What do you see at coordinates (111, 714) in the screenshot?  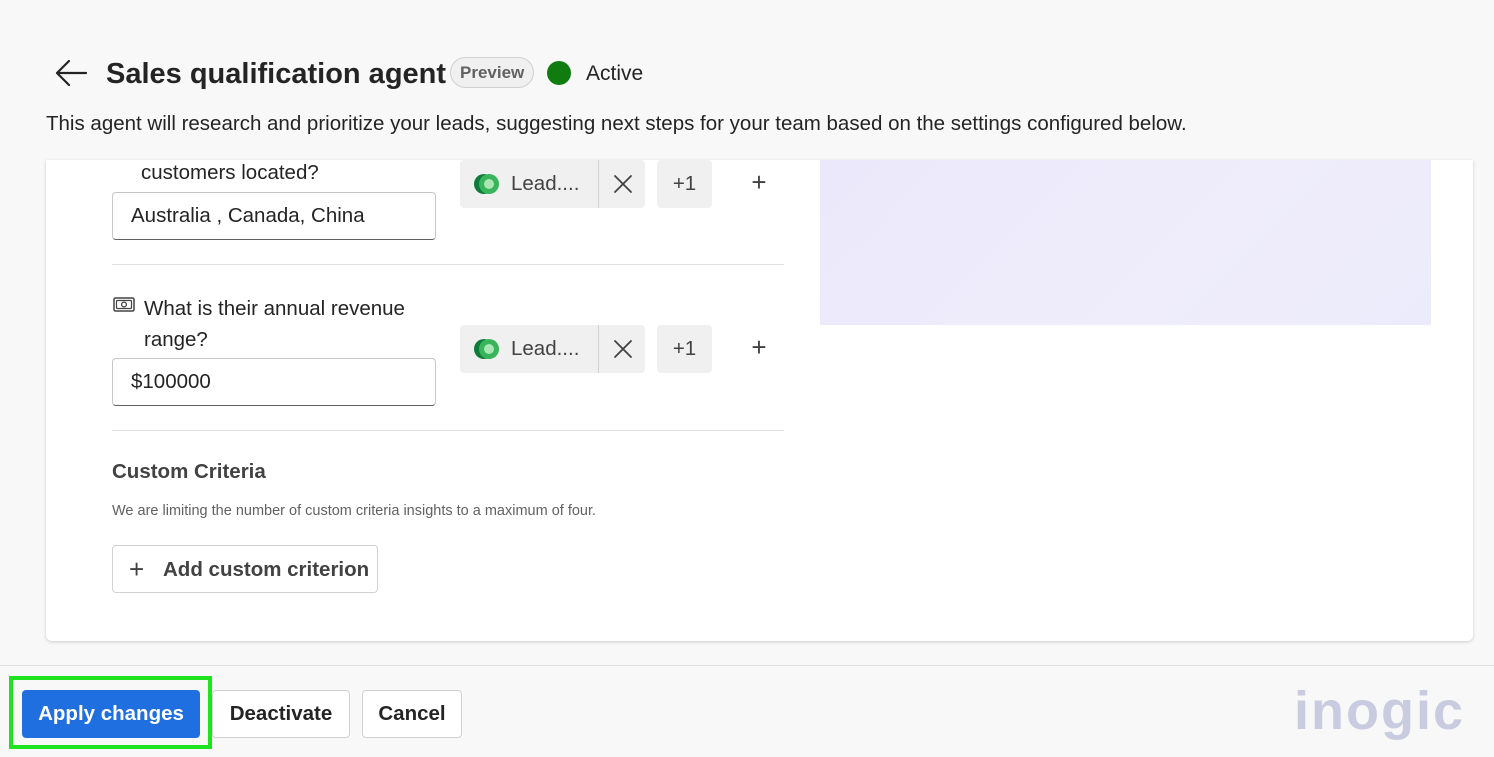 I see `apply-changes-button: Apply changes` at bounding box center [111, 714].